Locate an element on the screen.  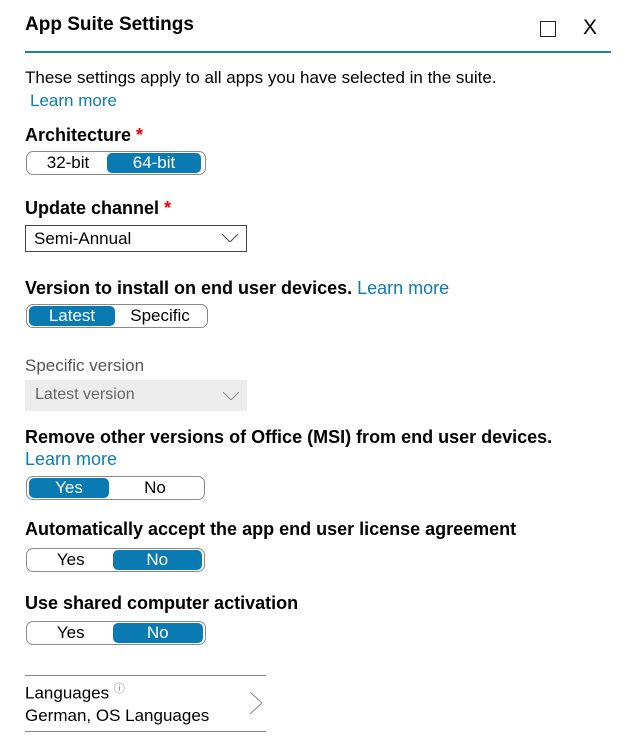
update-channel-value: Semi-Annual is located at coordinates (83, 238).